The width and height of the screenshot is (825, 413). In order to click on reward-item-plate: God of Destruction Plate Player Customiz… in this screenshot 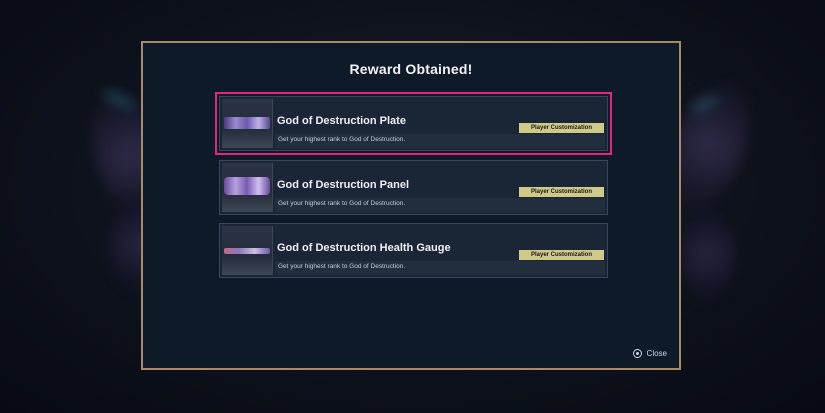, I will do `click(413, 123)`.